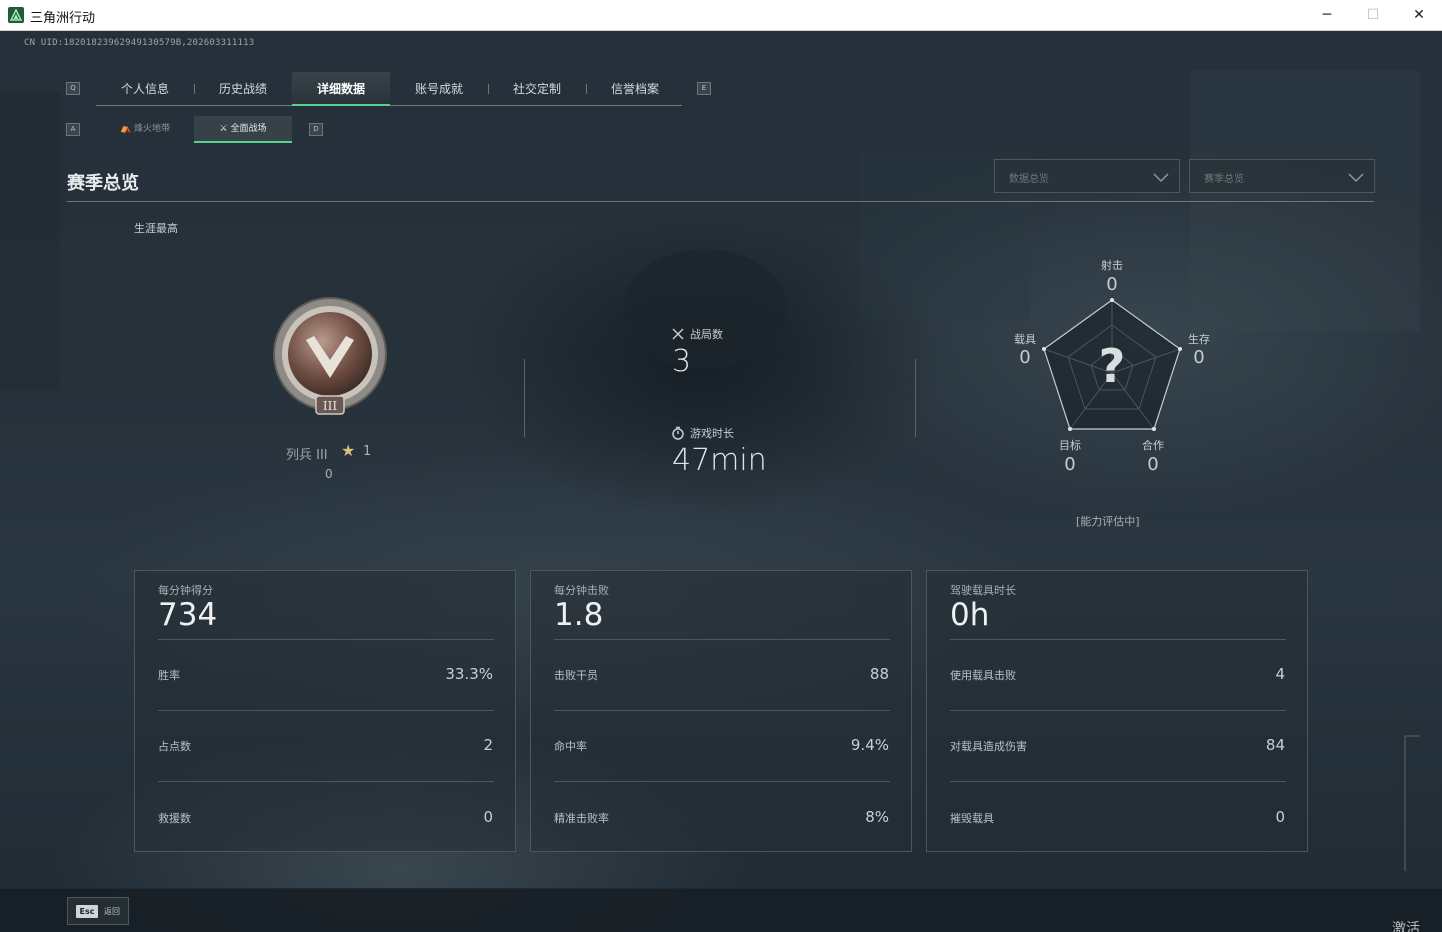 This screenshot has width=1442, height=932. I want to click on mode-tabs: ⛺ 烽火地带 ⚔ 全面战场, so click(194, 129).